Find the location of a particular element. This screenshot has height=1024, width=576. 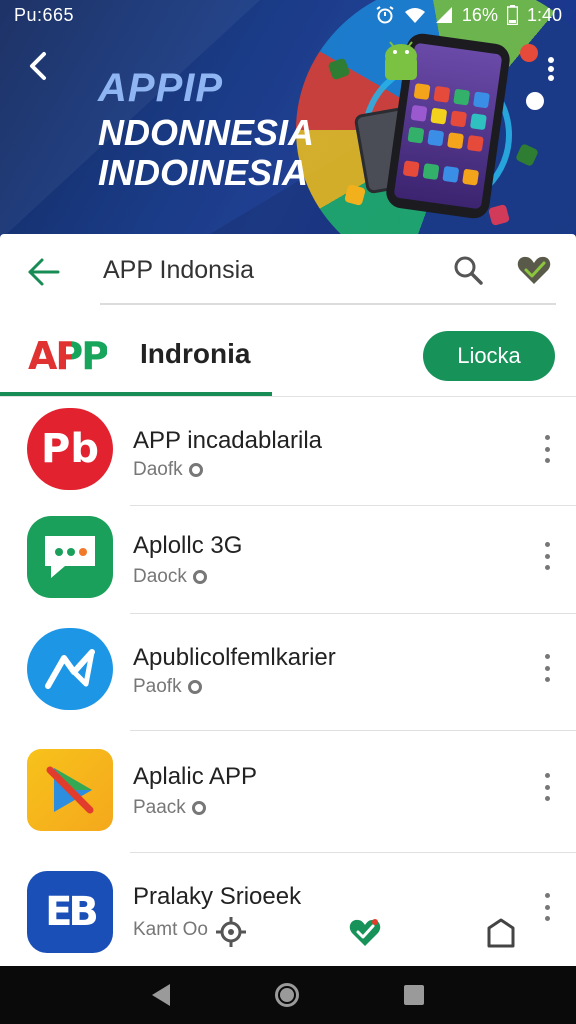

app-title: Aplollc 3G is located at coordinates (188, 545).